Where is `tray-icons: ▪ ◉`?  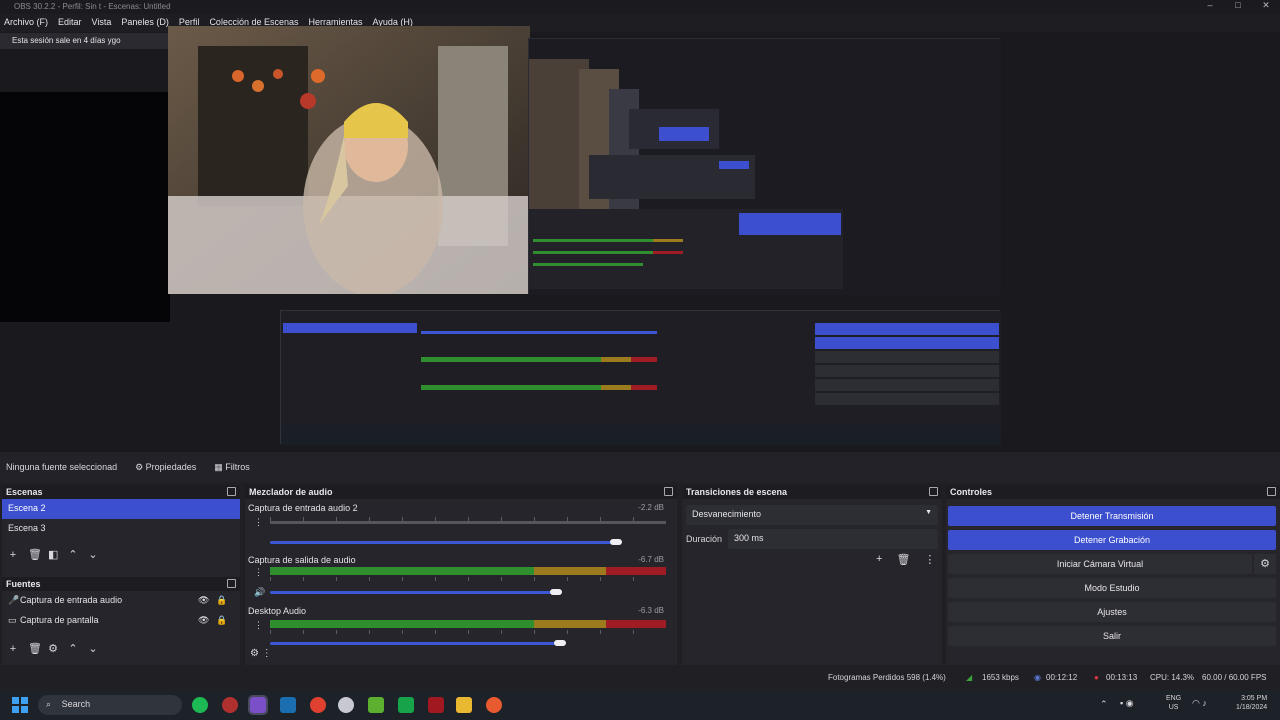 tray-icons: ▪ ◉ is located at coordinates (1127, 703).